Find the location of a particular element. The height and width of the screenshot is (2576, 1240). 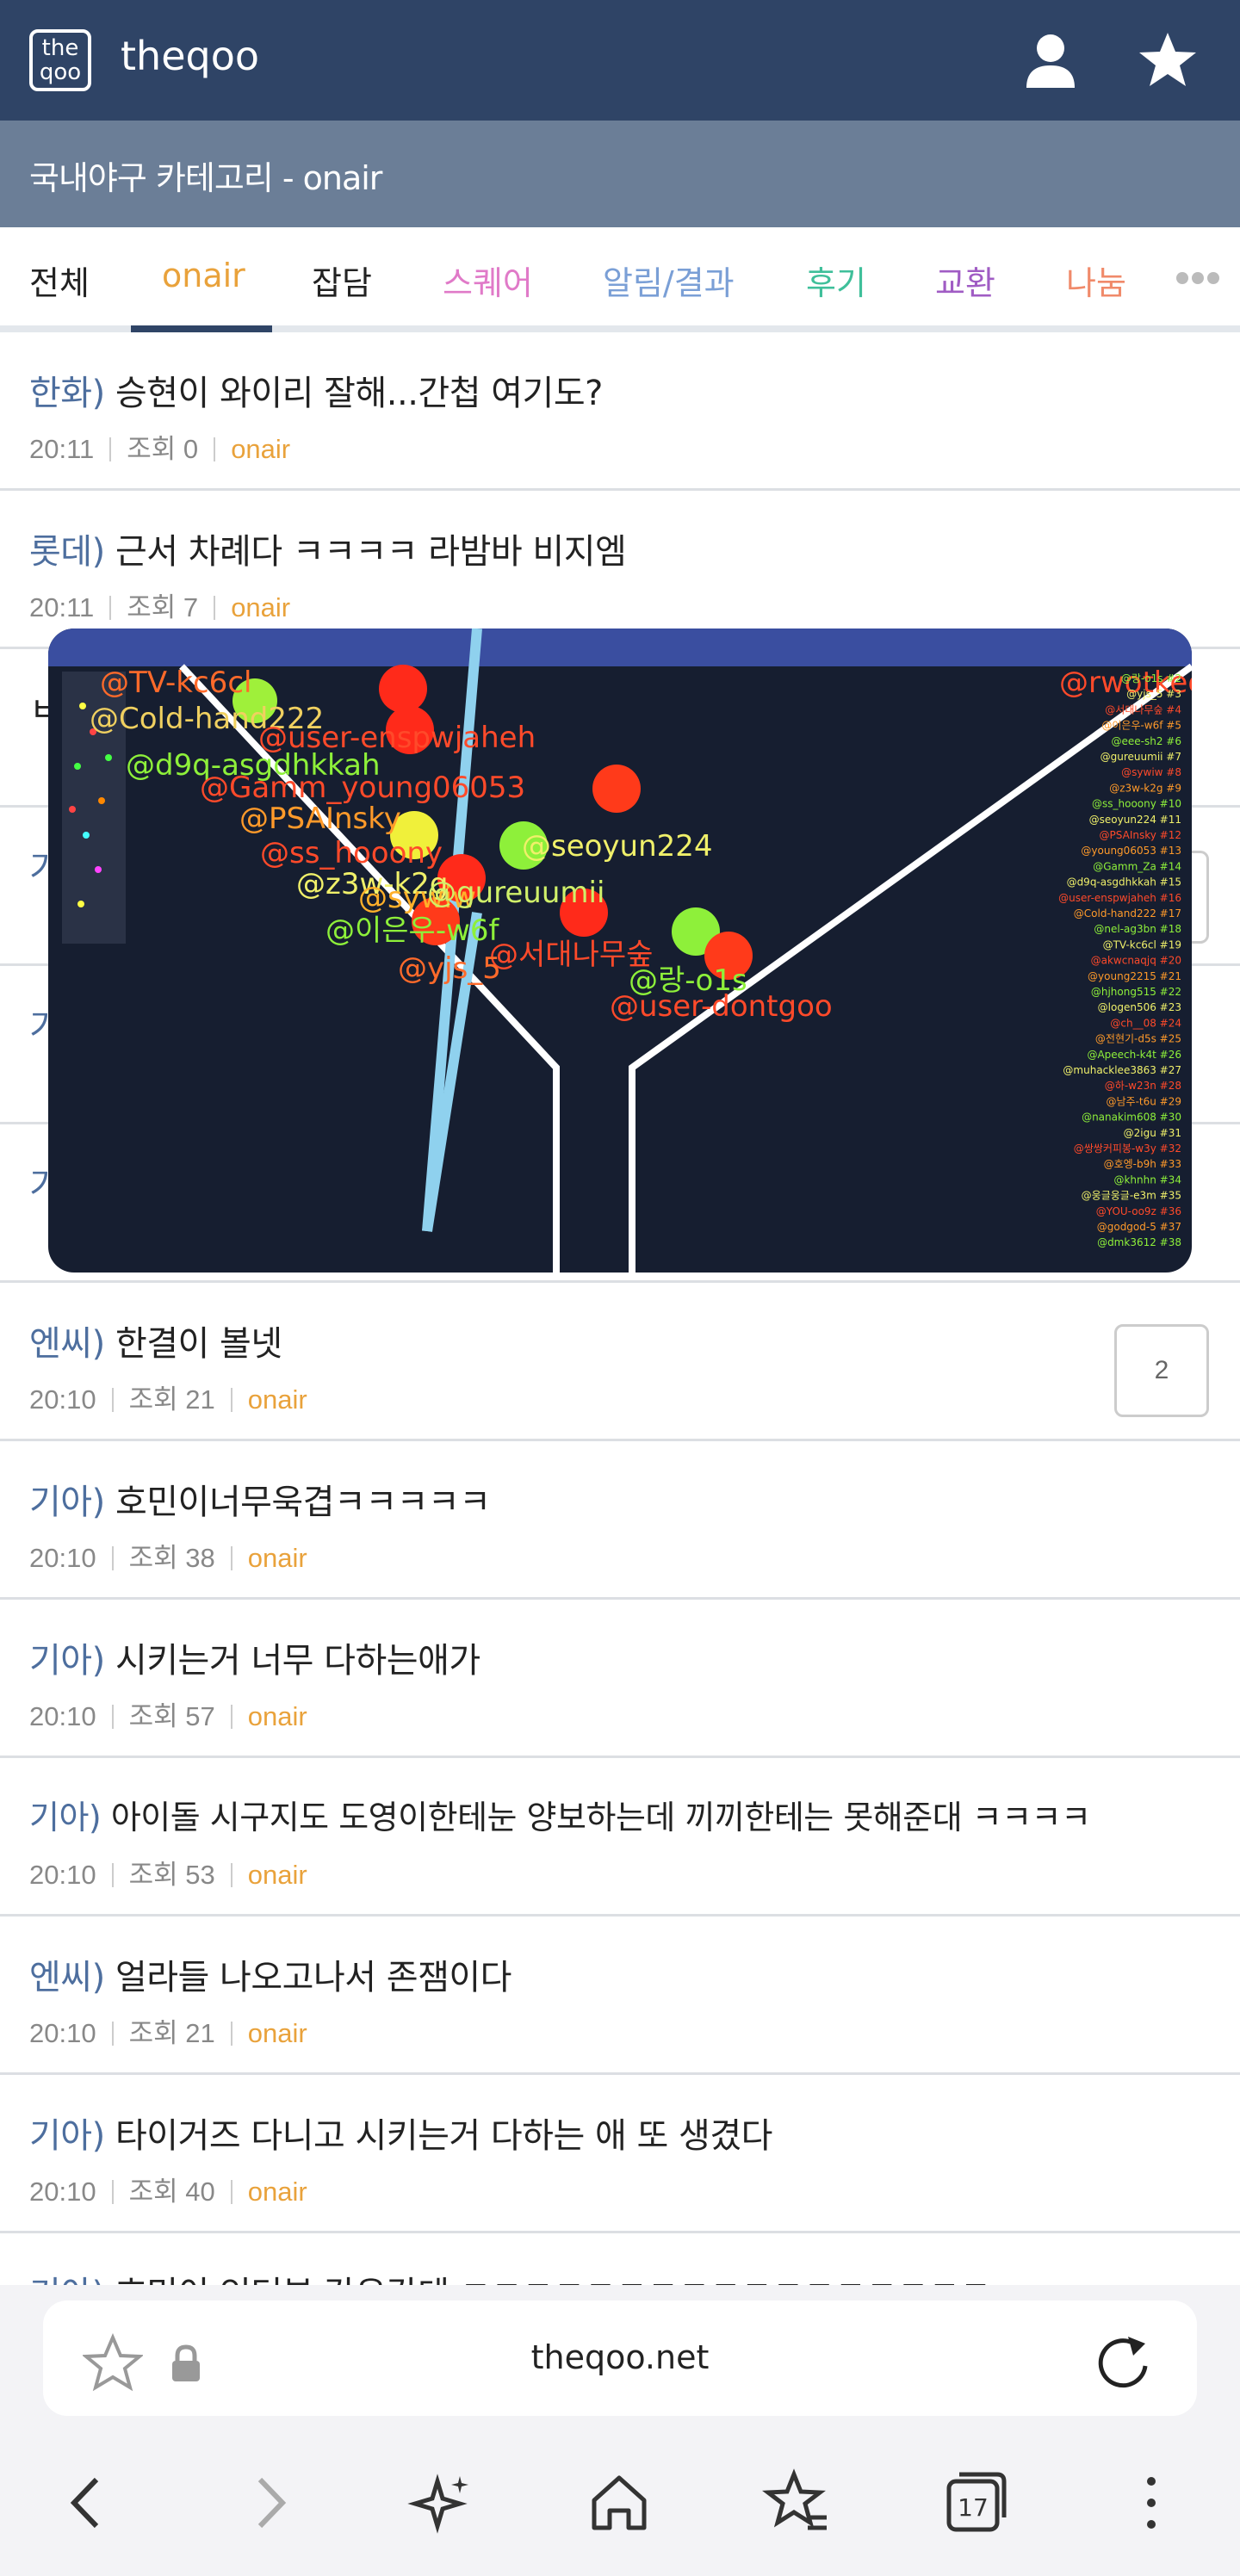

forward-icon is located at coordinates (270, 2503).